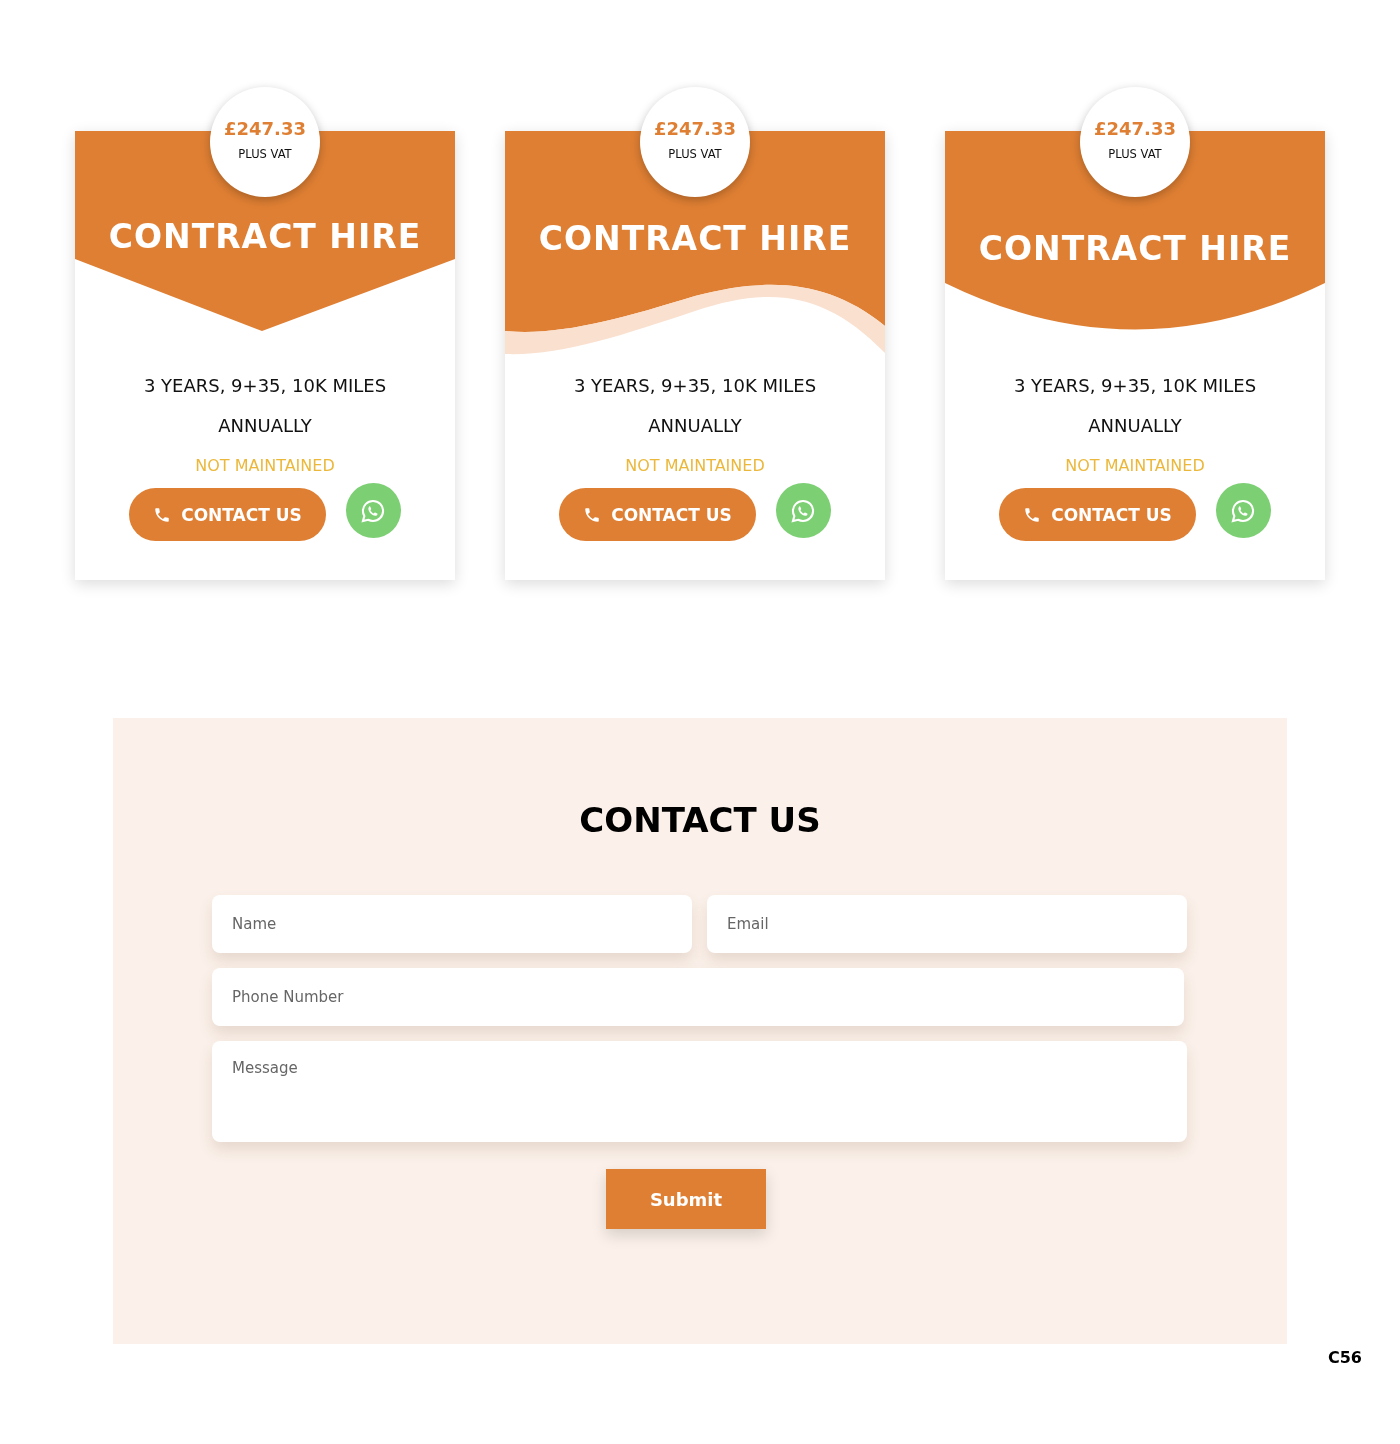 This screenshot has height=1444, width=1400. I want to click on input-field: Name, so click(452, 924).